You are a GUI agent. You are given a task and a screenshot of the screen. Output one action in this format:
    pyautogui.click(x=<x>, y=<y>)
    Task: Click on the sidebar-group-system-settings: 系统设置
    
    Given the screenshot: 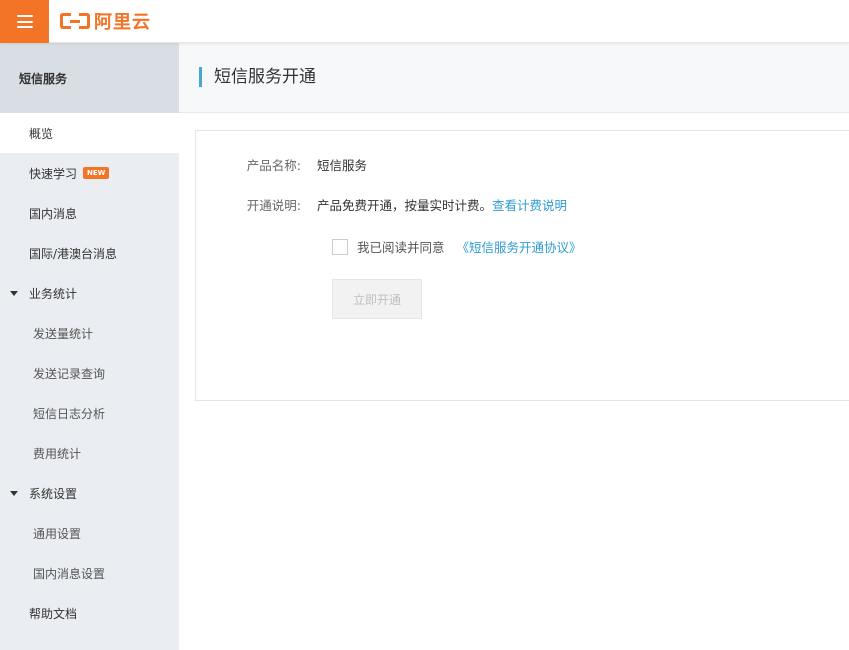 What is the action you would take?
    pyautogui.click(x=89, y=493)
    